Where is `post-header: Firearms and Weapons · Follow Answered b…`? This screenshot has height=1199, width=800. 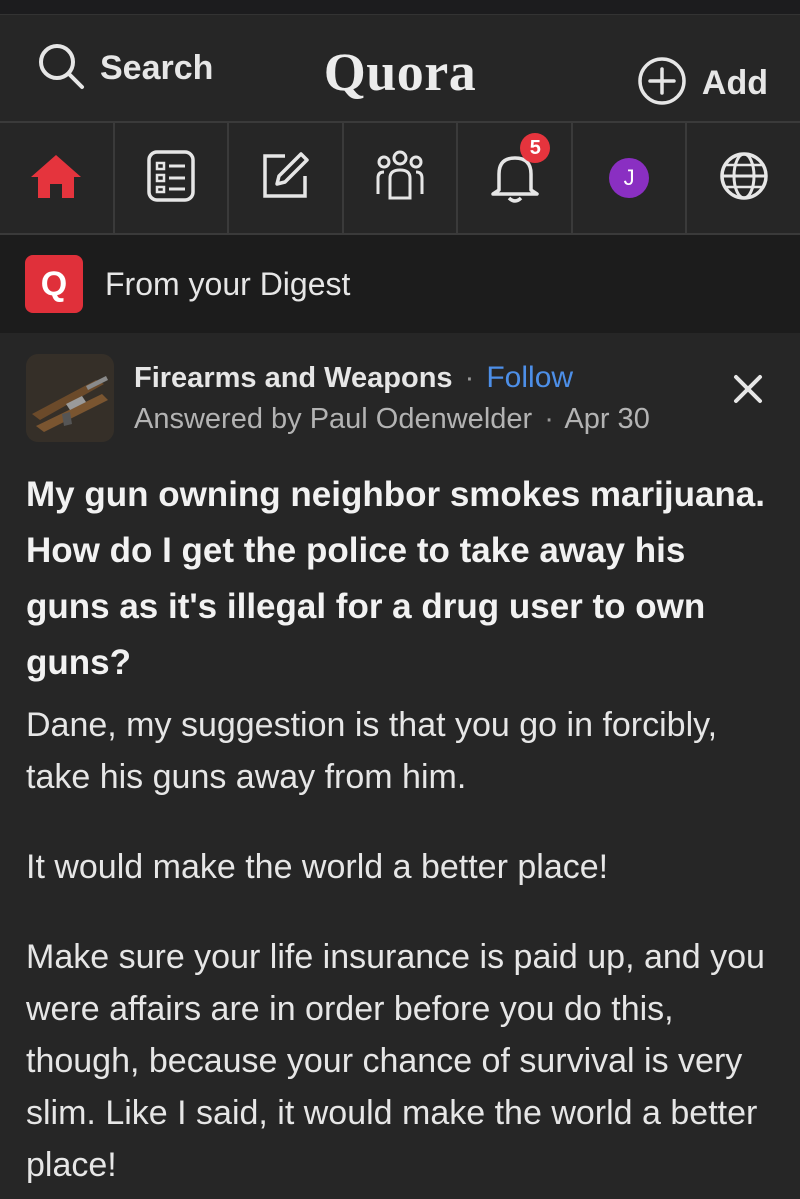
post-header: Firearms and Weapons · Follow Answered b… is located at coordinates (399, 395).